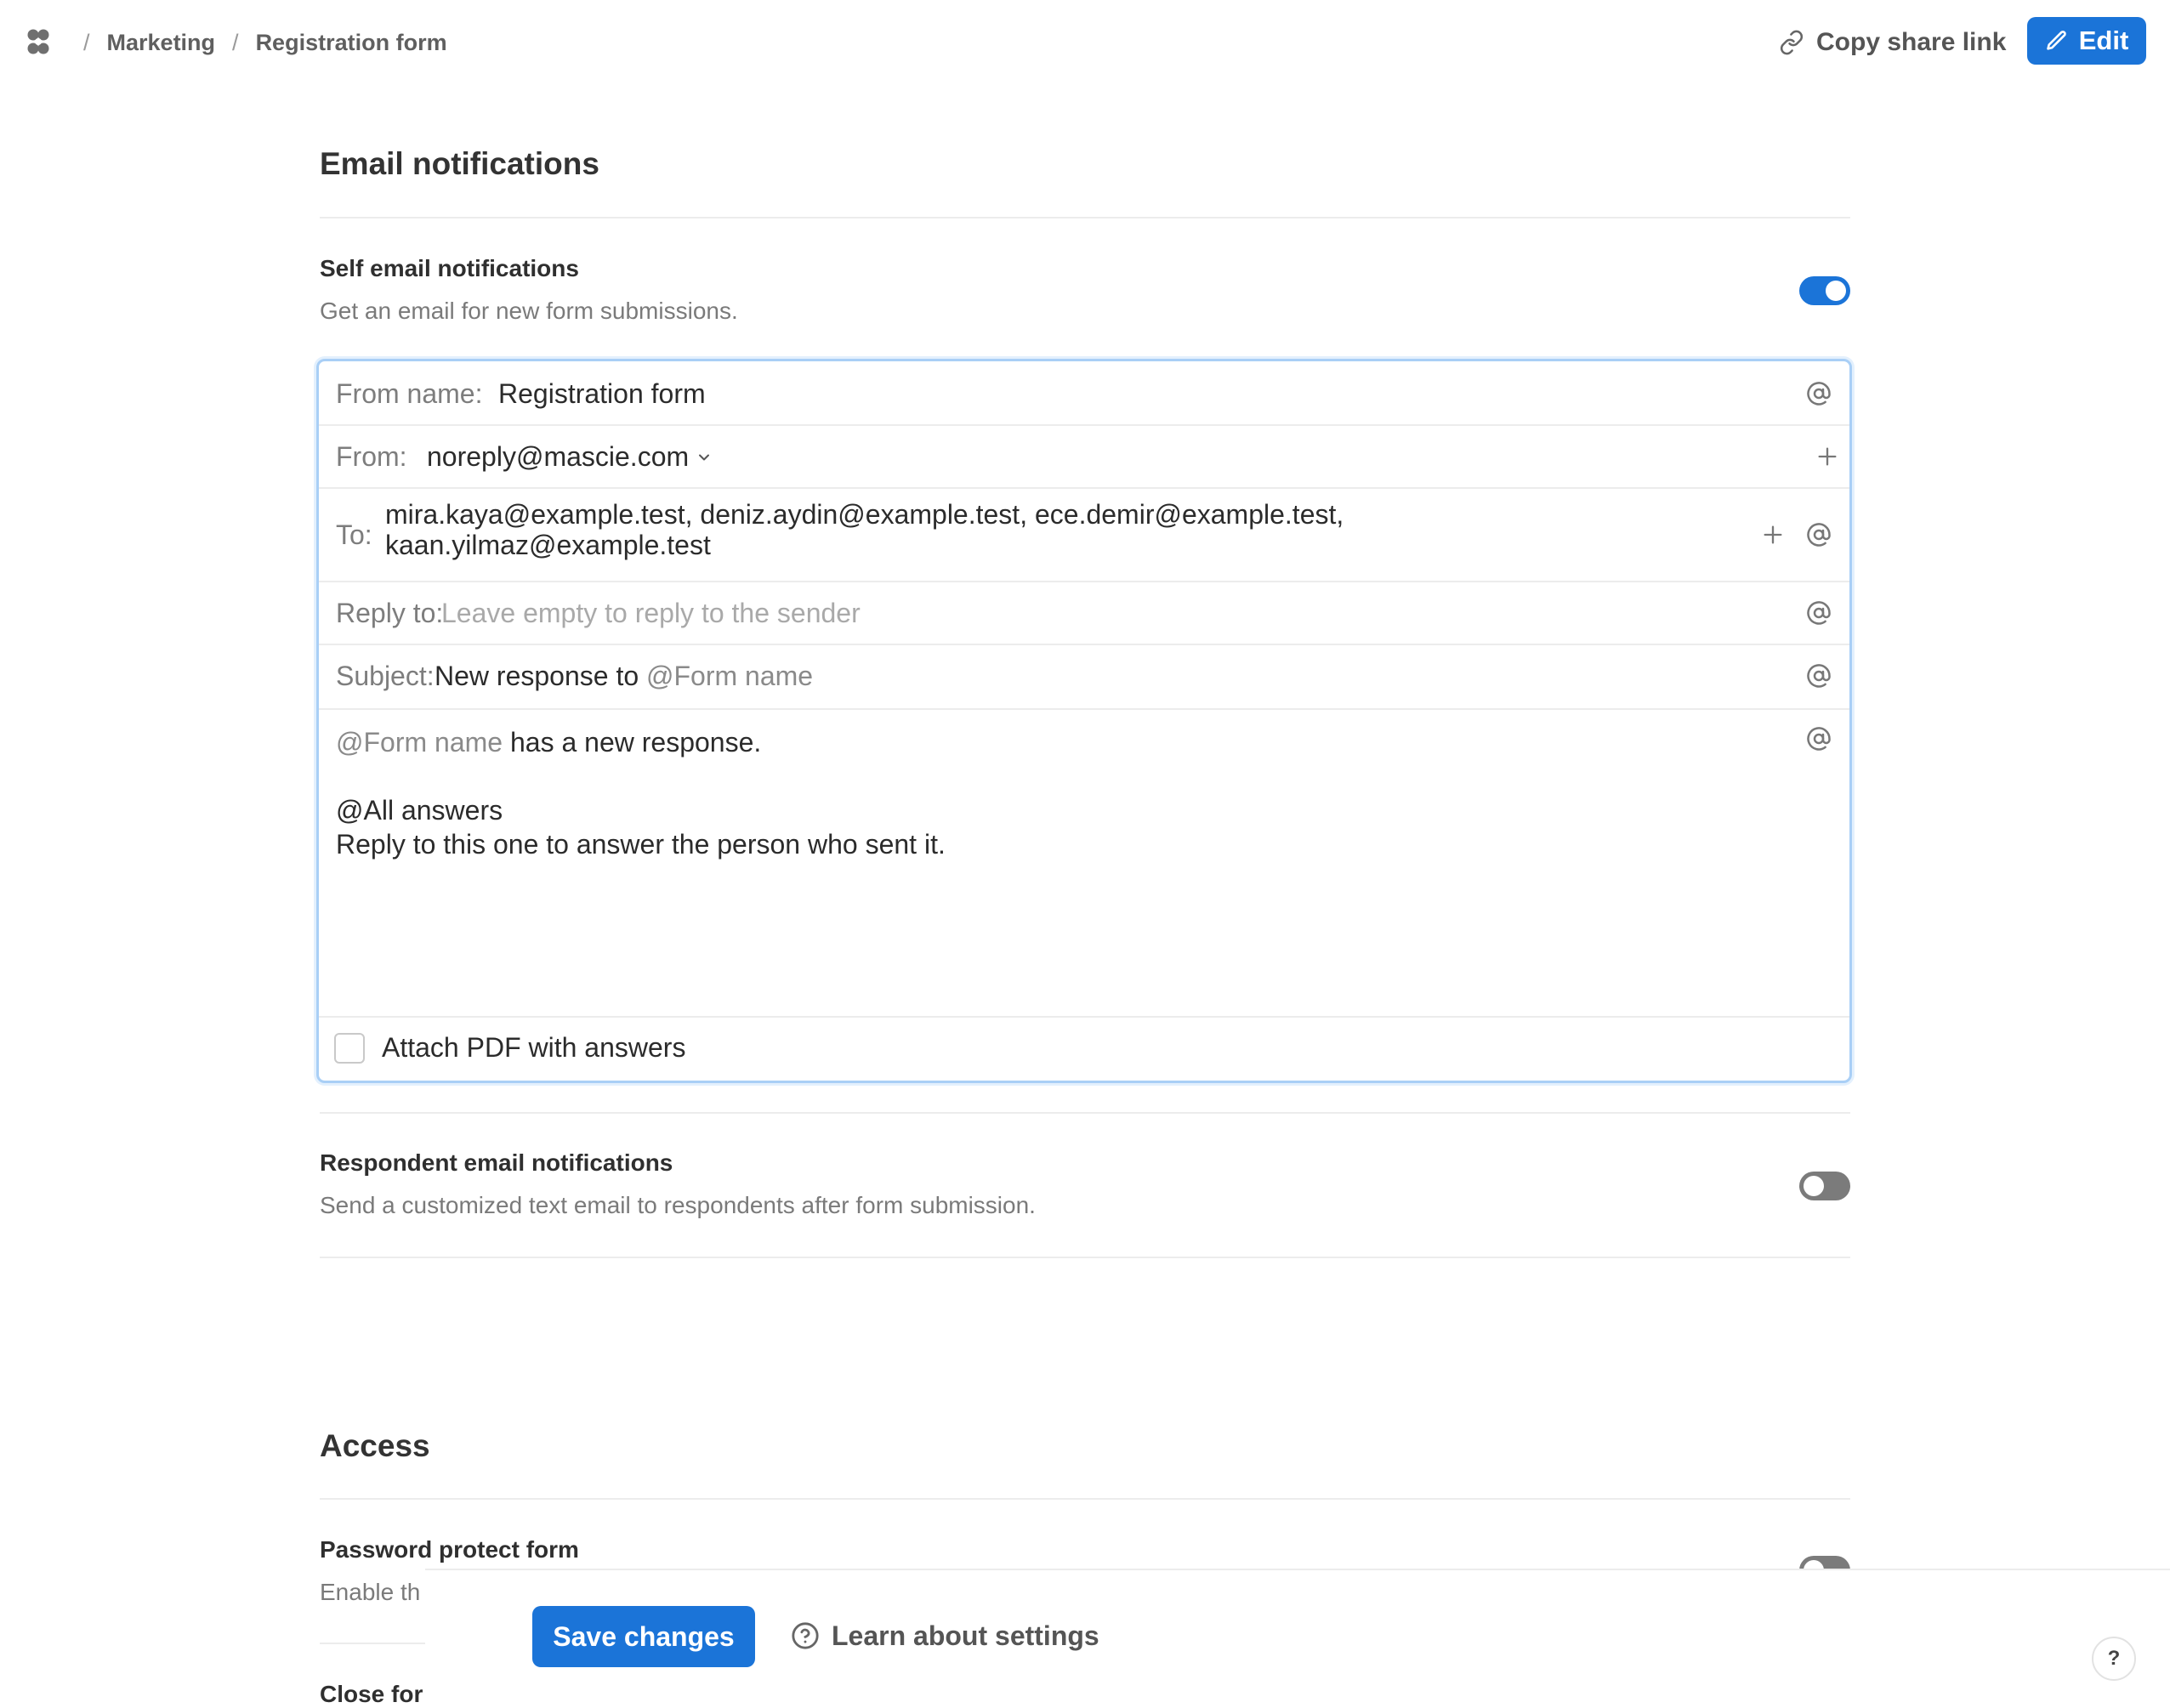 This screenshot has height=1708, width=2170. I want to click on learn-about-settings-link: Learn about settings, so click(945, 1635).